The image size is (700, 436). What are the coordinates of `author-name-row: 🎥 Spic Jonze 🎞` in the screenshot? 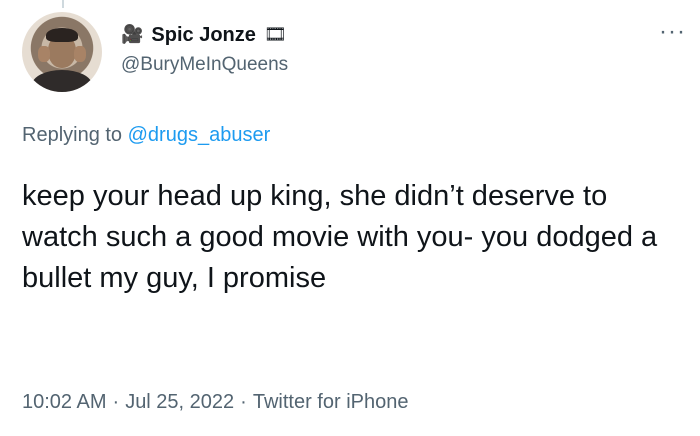 It's located at (204, 35).